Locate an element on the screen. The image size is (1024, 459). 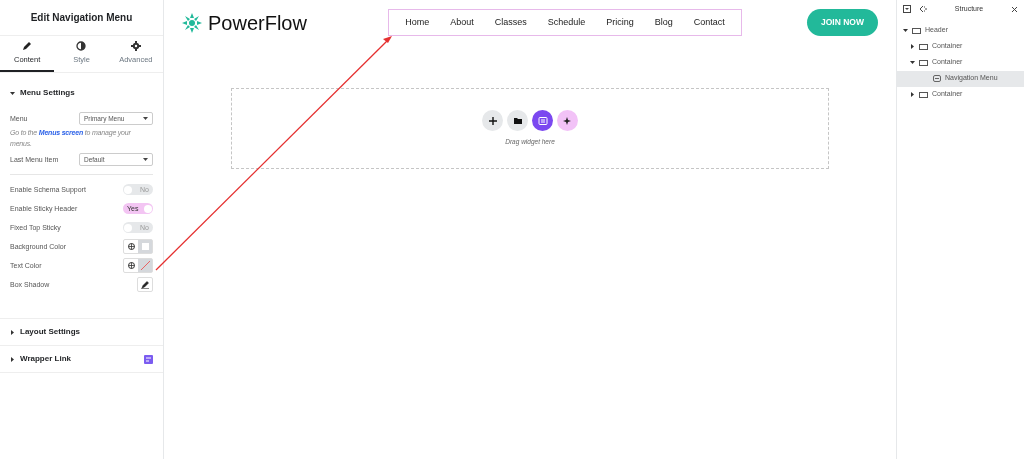
nav-link: Contact is located at coordinates (709, 22).